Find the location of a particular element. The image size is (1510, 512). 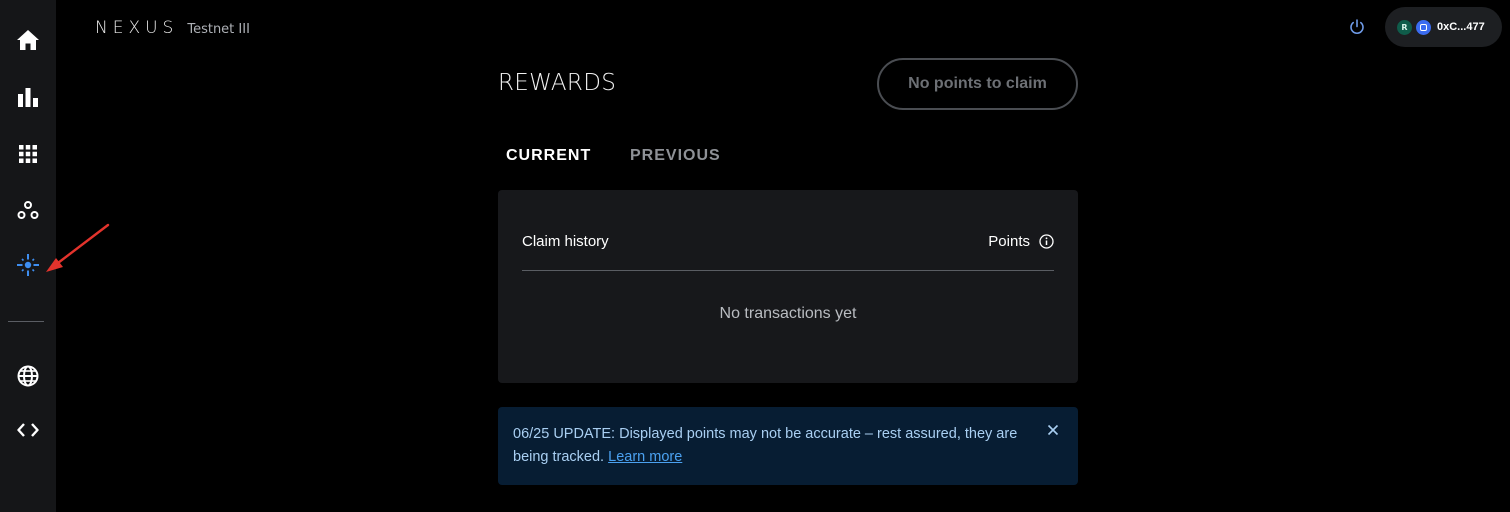

close-icon is located at coordinates (1053, 430).